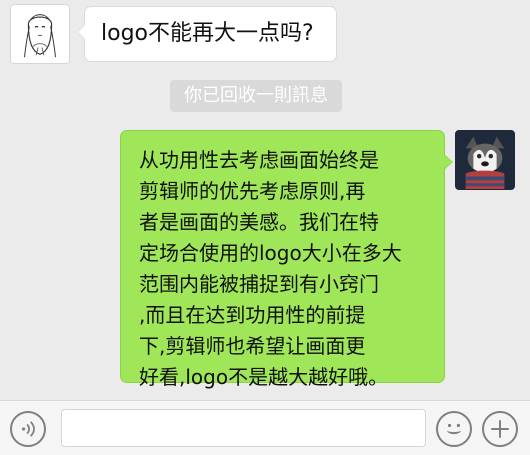 Image resolution: width=530 pixels, height=455 pixels. I want to click on recall-notice-text: 你已回收一則訊息, so click(256, 95).